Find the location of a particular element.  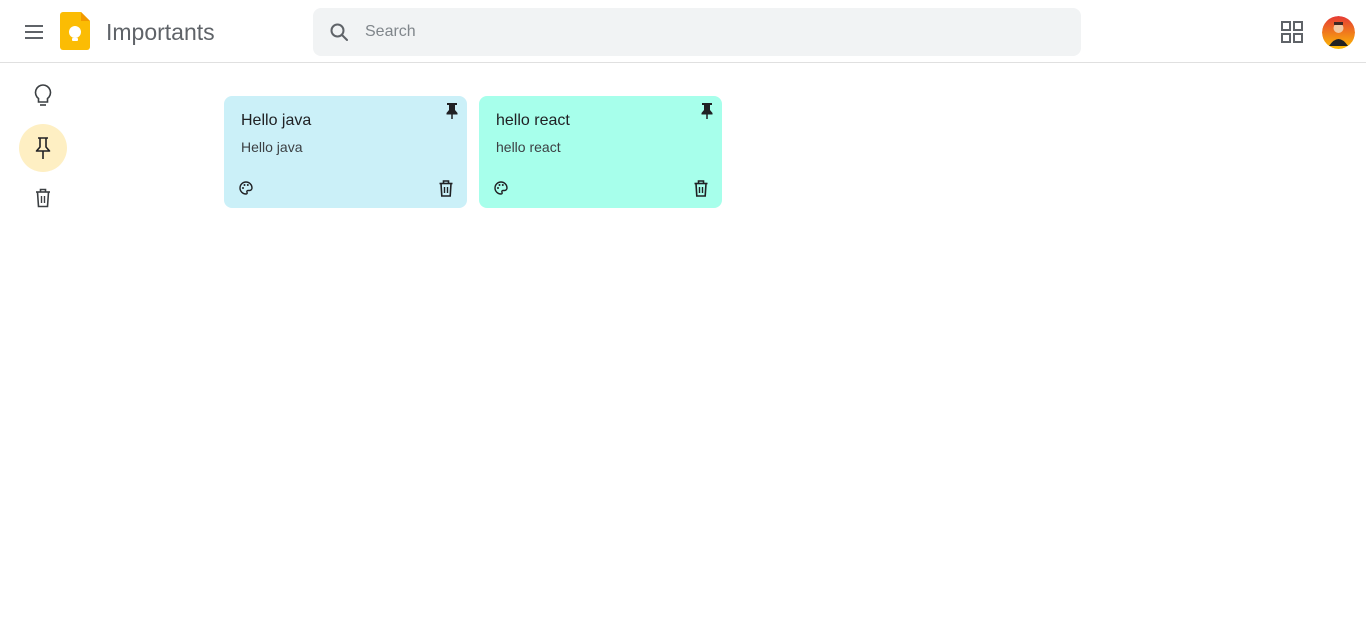

main-menu-button is located at coordinates (34, 32).